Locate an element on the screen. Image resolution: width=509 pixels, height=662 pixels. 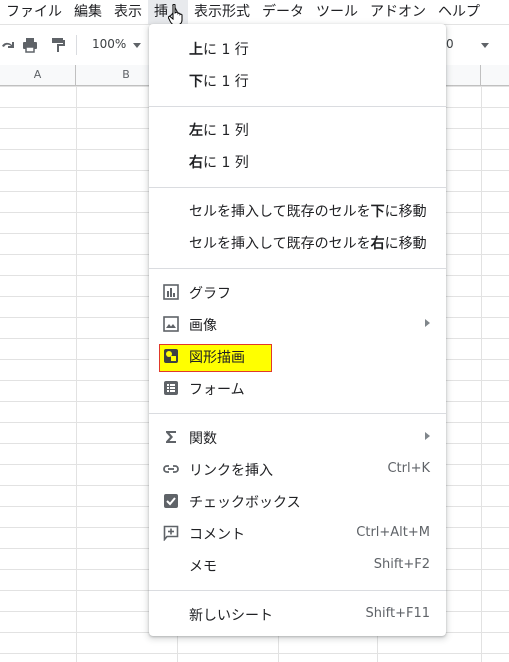
shortcut-text: Shift+F2 is located at coordinates (401, 564).